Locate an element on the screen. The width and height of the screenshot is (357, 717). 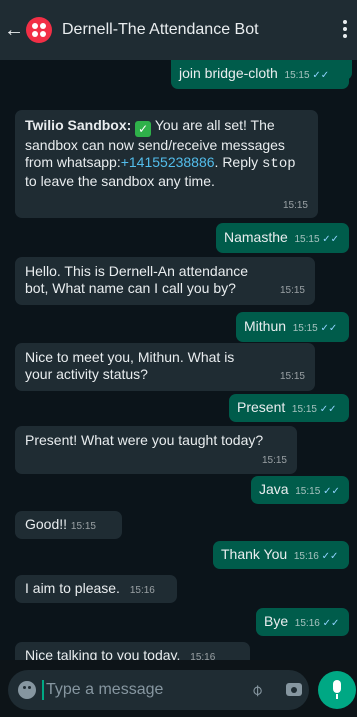
message-text: Present! What were you taught today? is located at coordinates (144, 440).